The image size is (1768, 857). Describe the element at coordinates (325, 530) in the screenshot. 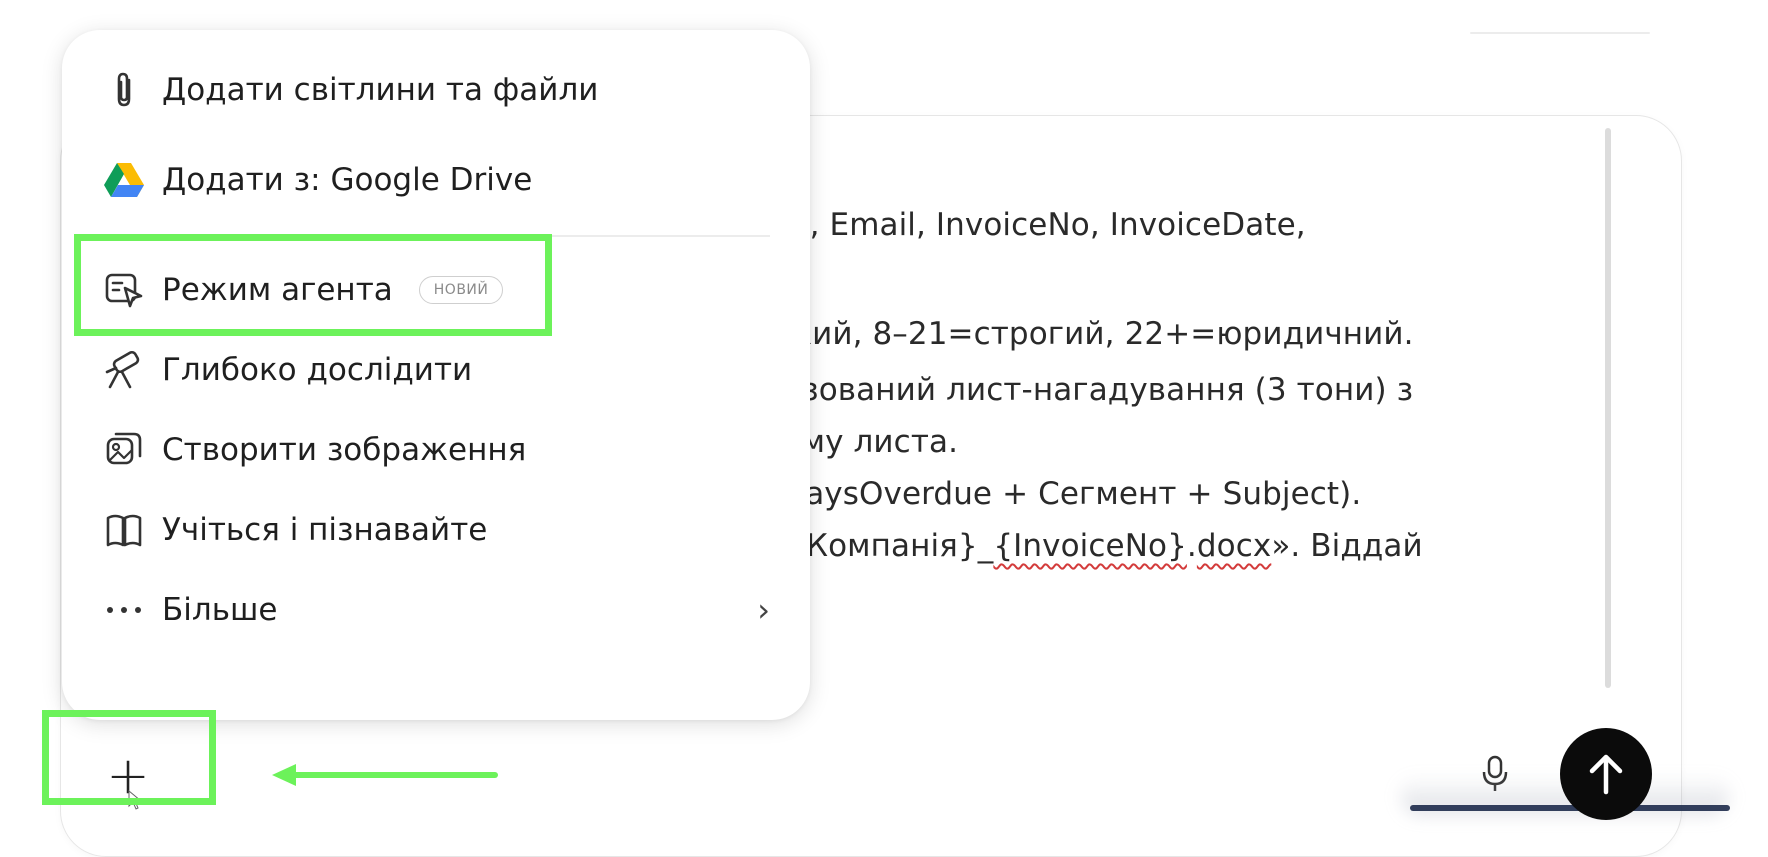

I see `menu-item-label: Учіться і пізнавайте` at that location.